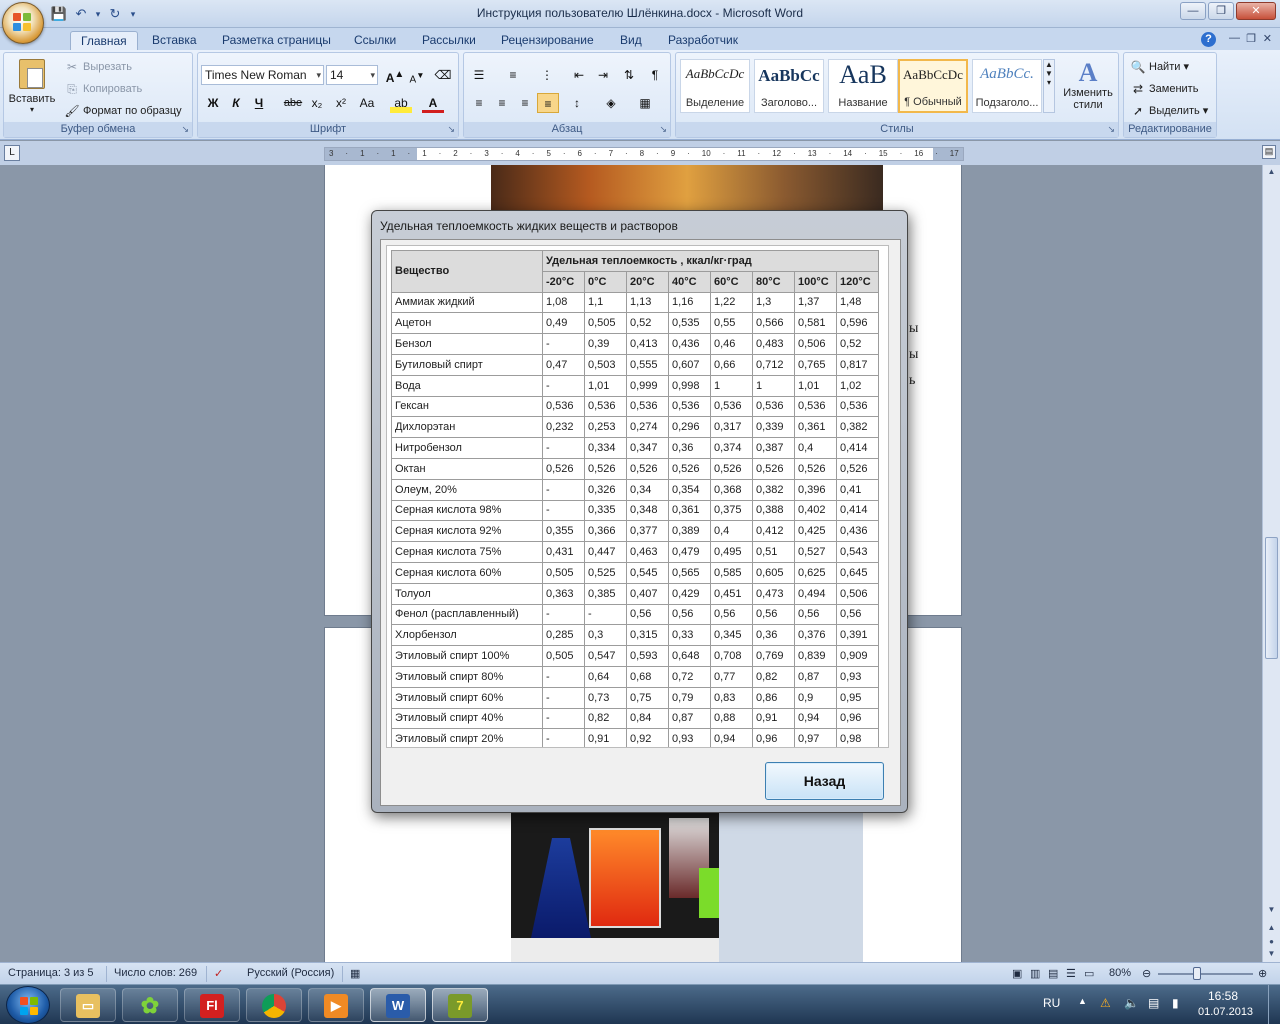 The width and height of the screenshot is (1280, 1024). What do you see at coordinates (1169, 111) in the screenshot?
I see `select-button: ➚ Выделить ▾` at bounding box center [1169, 111].